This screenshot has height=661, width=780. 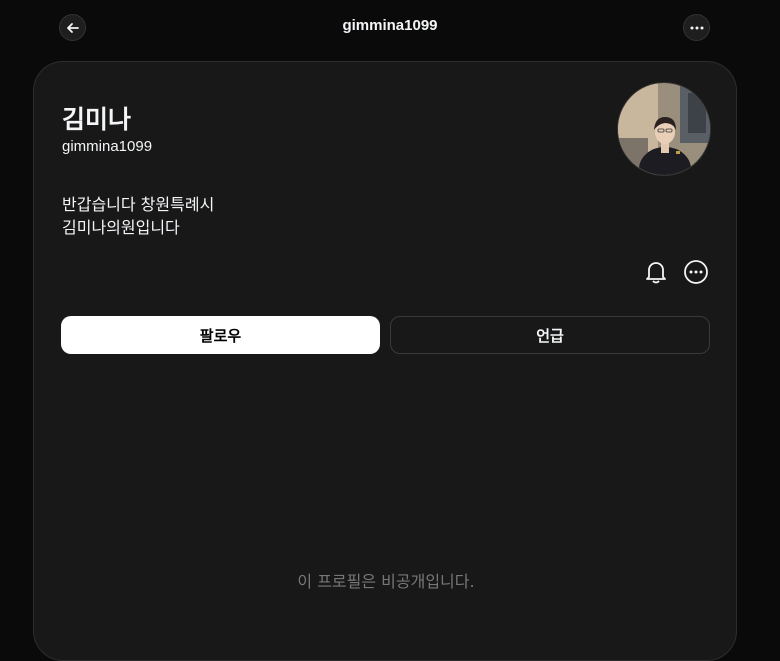 I want to click on profile-name: 김미나, so click(x=97, y=119).